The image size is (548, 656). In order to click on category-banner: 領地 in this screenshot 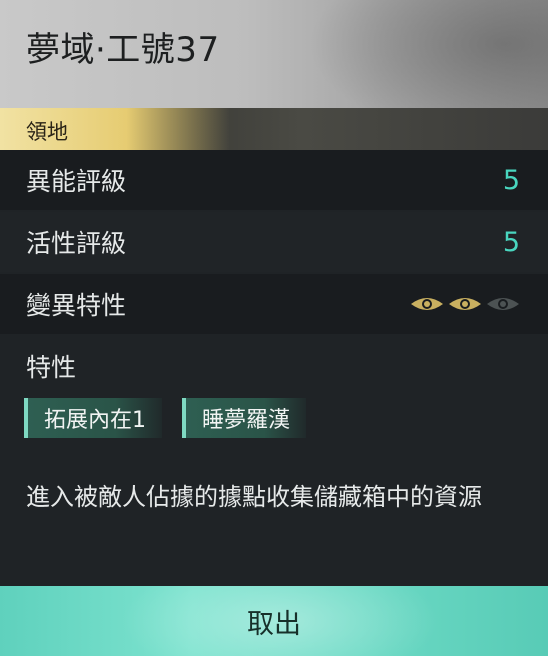, I will do `click(274, 129)`.